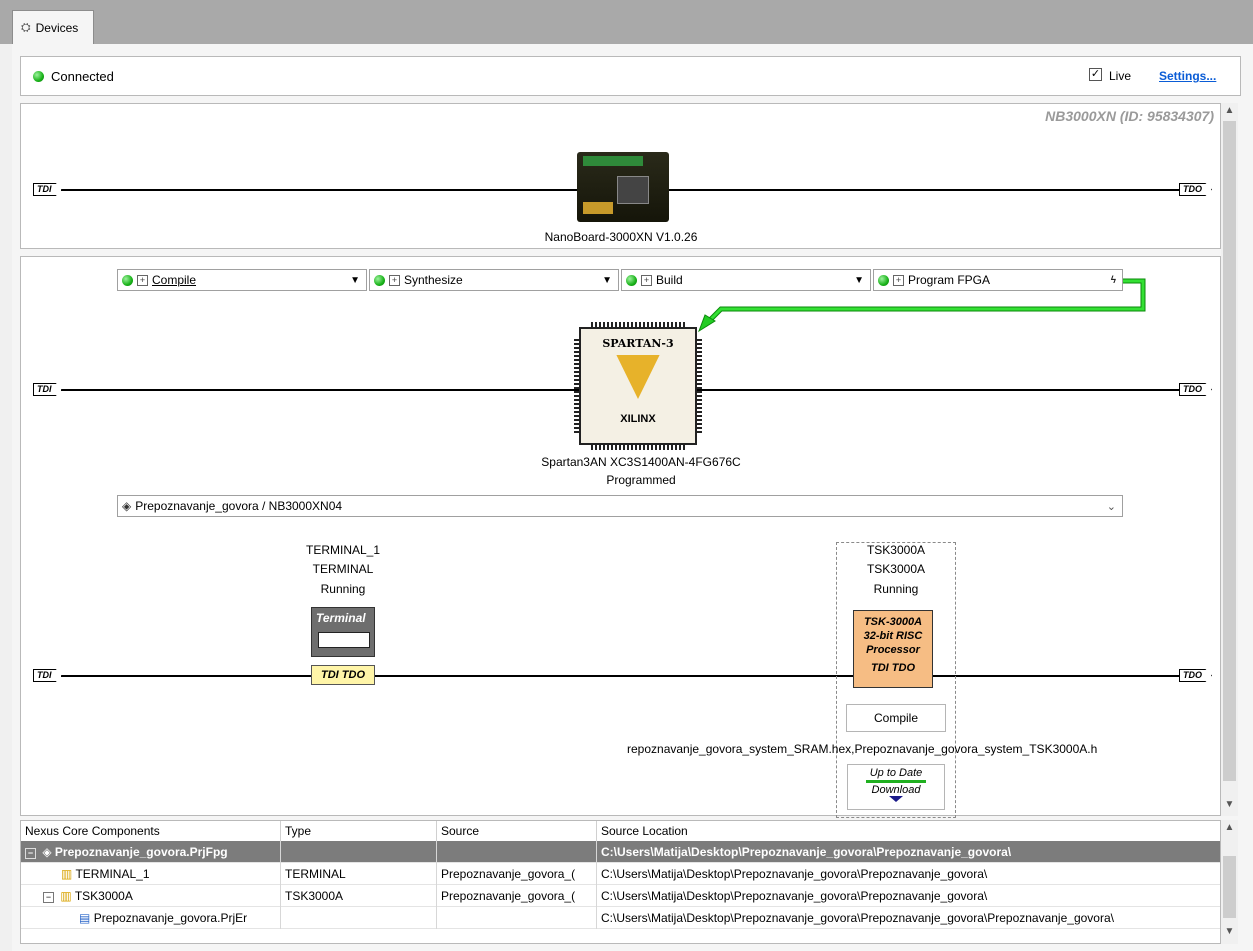  What do you see at coordinates (896, 589) in the screenshot?
I see `tsk-state: Running` at bounding box center [896, 589].